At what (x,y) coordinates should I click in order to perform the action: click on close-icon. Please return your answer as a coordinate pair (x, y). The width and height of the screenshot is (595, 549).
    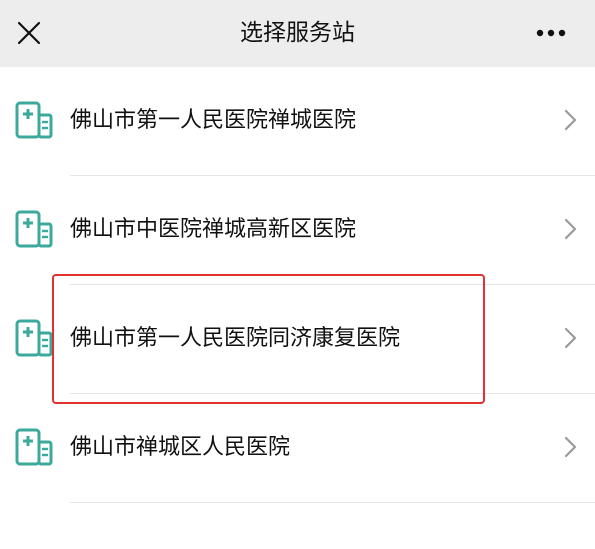
    Looking at the image, I should click on (29, 33).